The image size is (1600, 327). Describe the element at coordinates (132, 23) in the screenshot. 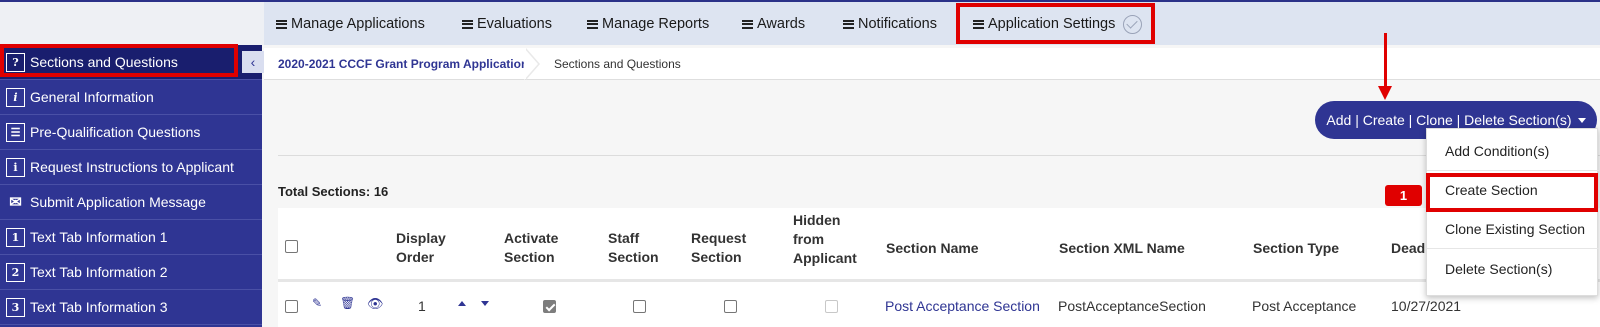

I see `logo-area` at that location.